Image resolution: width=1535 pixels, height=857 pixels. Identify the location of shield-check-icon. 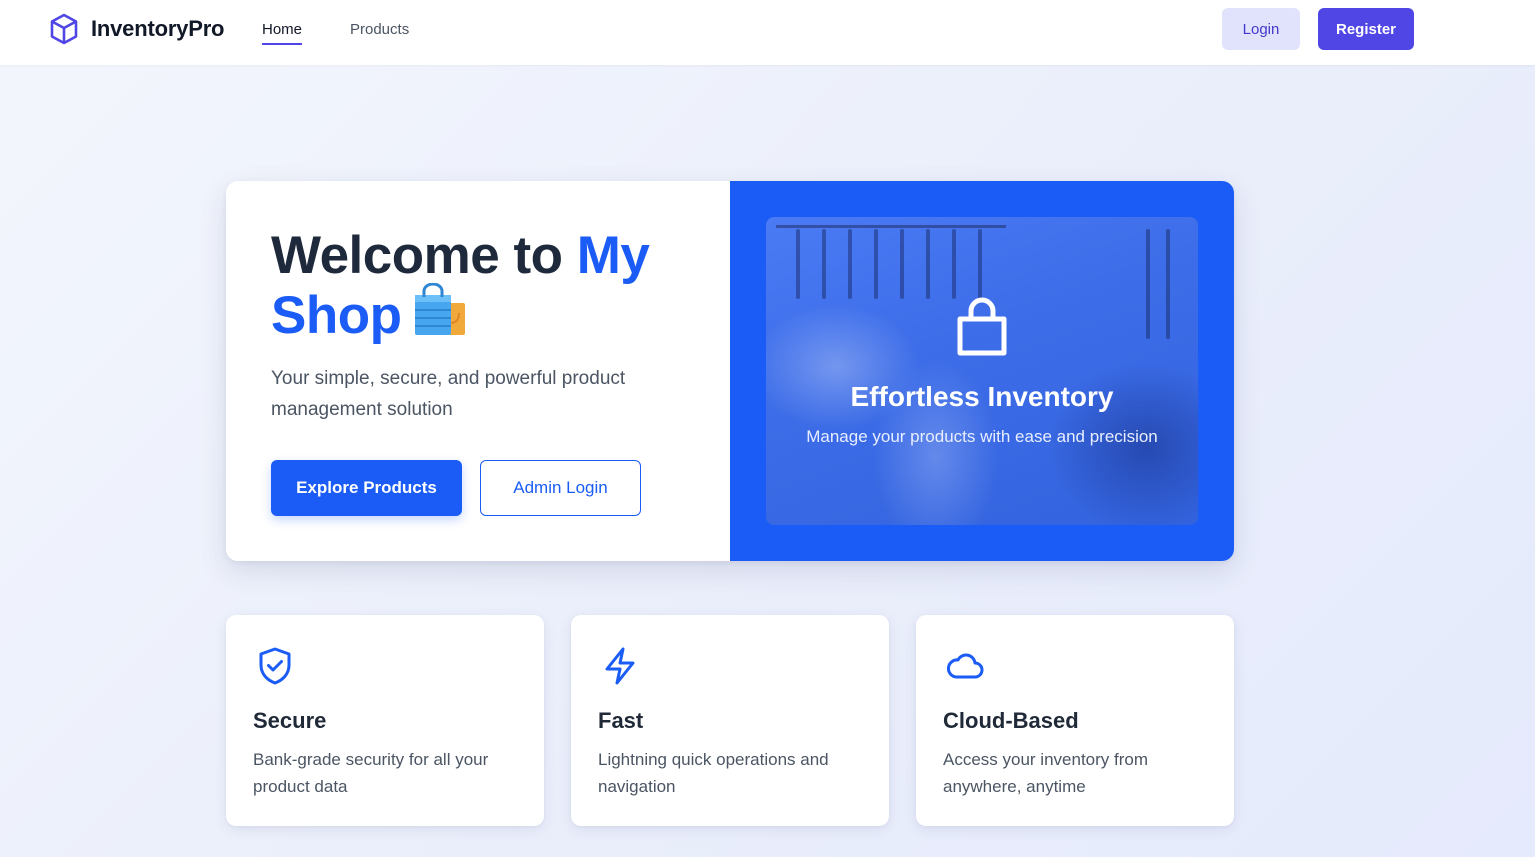
(275, 666).